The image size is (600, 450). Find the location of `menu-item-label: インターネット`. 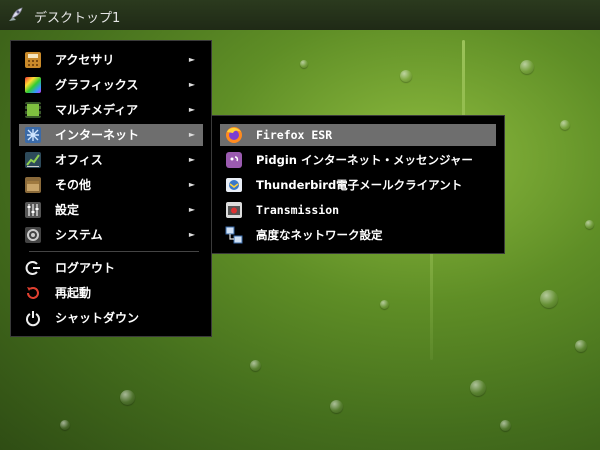

menu-item-label: インターネット is located at coordinates (97, 135).